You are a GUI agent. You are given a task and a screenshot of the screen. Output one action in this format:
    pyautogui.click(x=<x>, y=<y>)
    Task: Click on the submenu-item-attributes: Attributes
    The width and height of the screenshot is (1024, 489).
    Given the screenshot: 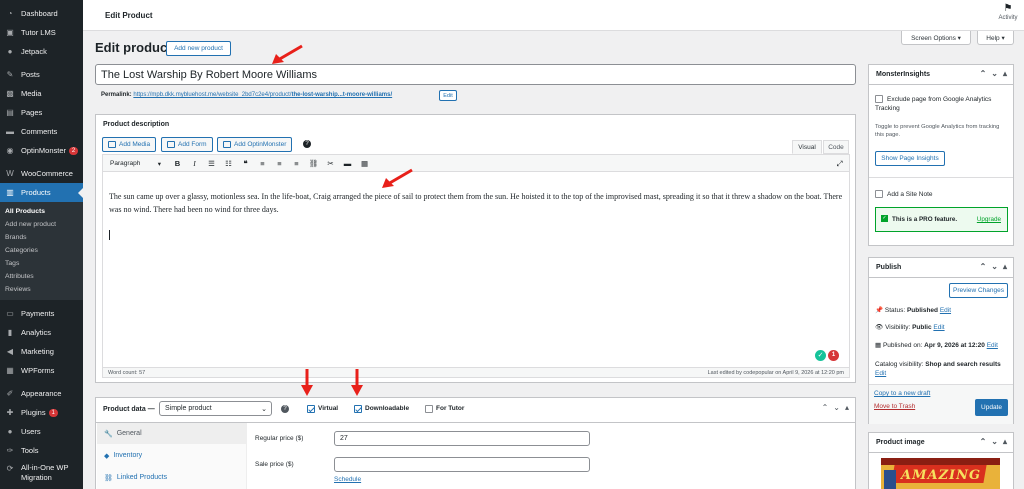 What is the action you would take?
    pyautogui.click(x=41, y=276)
    